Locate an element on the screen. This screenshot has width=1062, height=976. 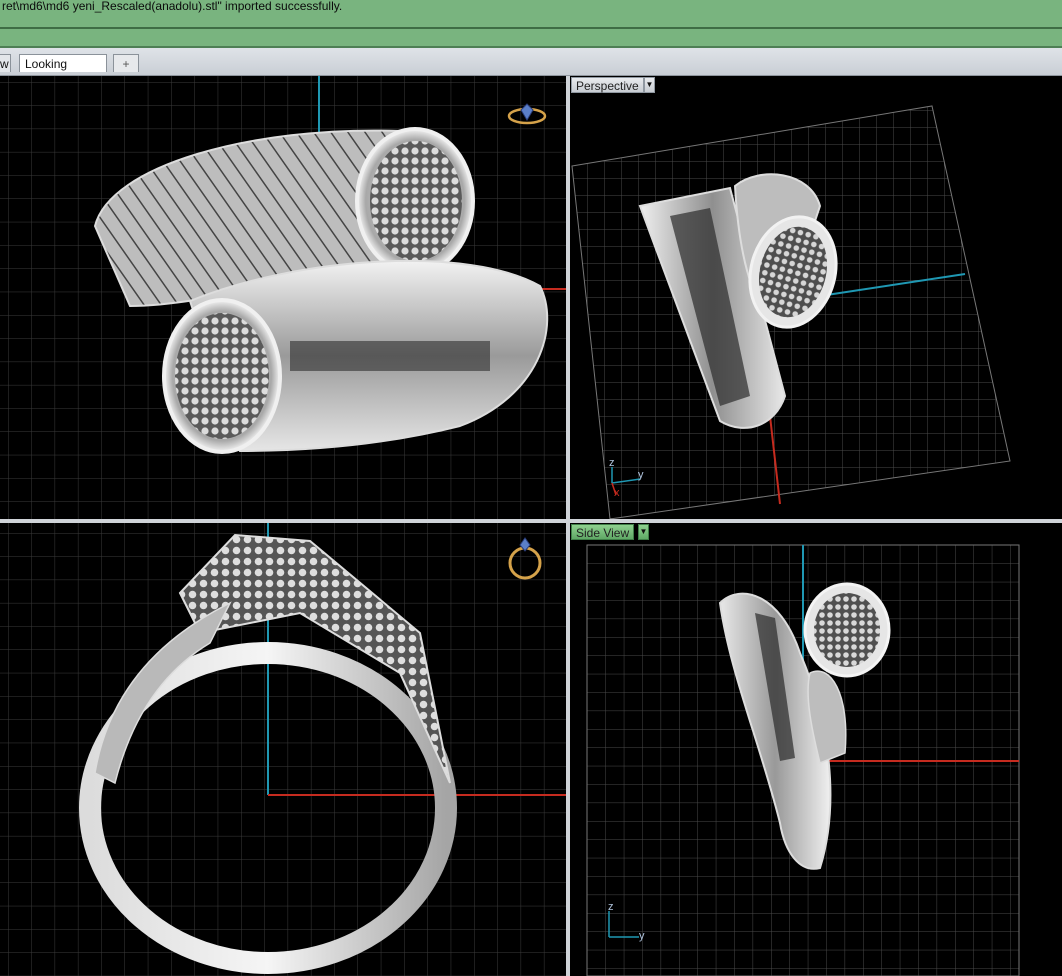
axis-triad-icon: z y x is located at coordinates (626, 479).